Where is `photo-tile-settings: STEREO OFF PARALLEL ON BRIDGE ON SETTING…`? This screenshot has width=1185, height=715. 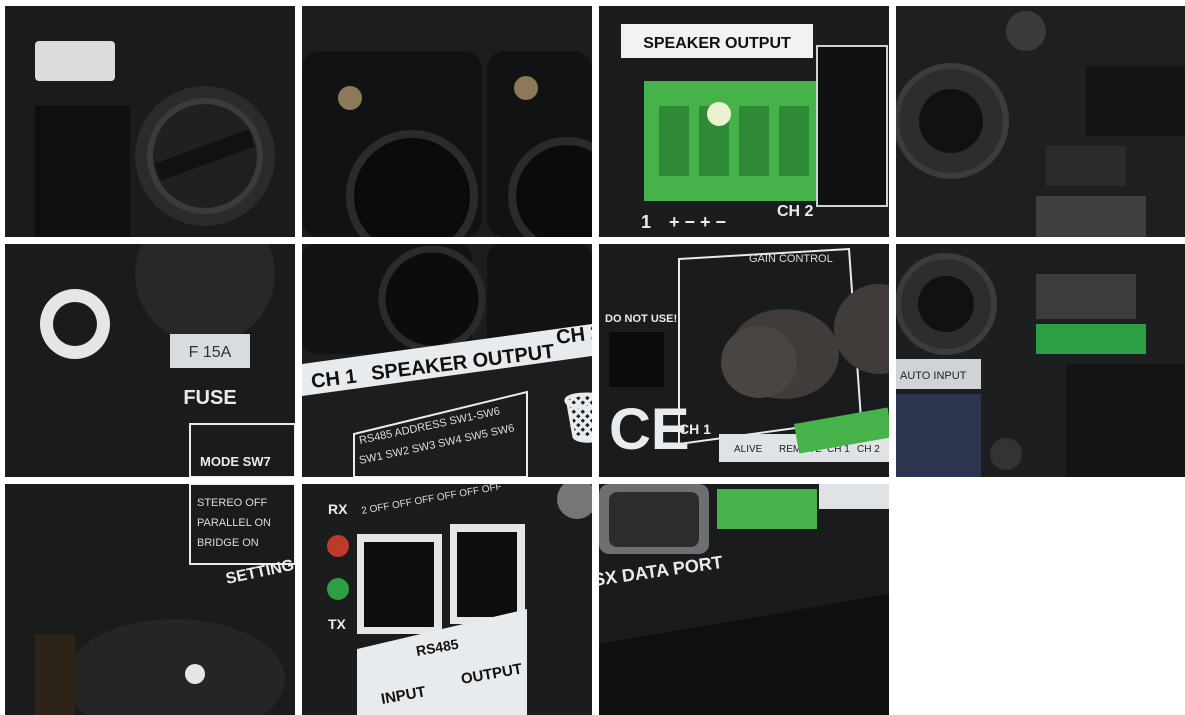 photo-tile-settings: STEREO OFF PARALLEL ON BRIDGE ON SETTING… is located at coordinates (150, 599).